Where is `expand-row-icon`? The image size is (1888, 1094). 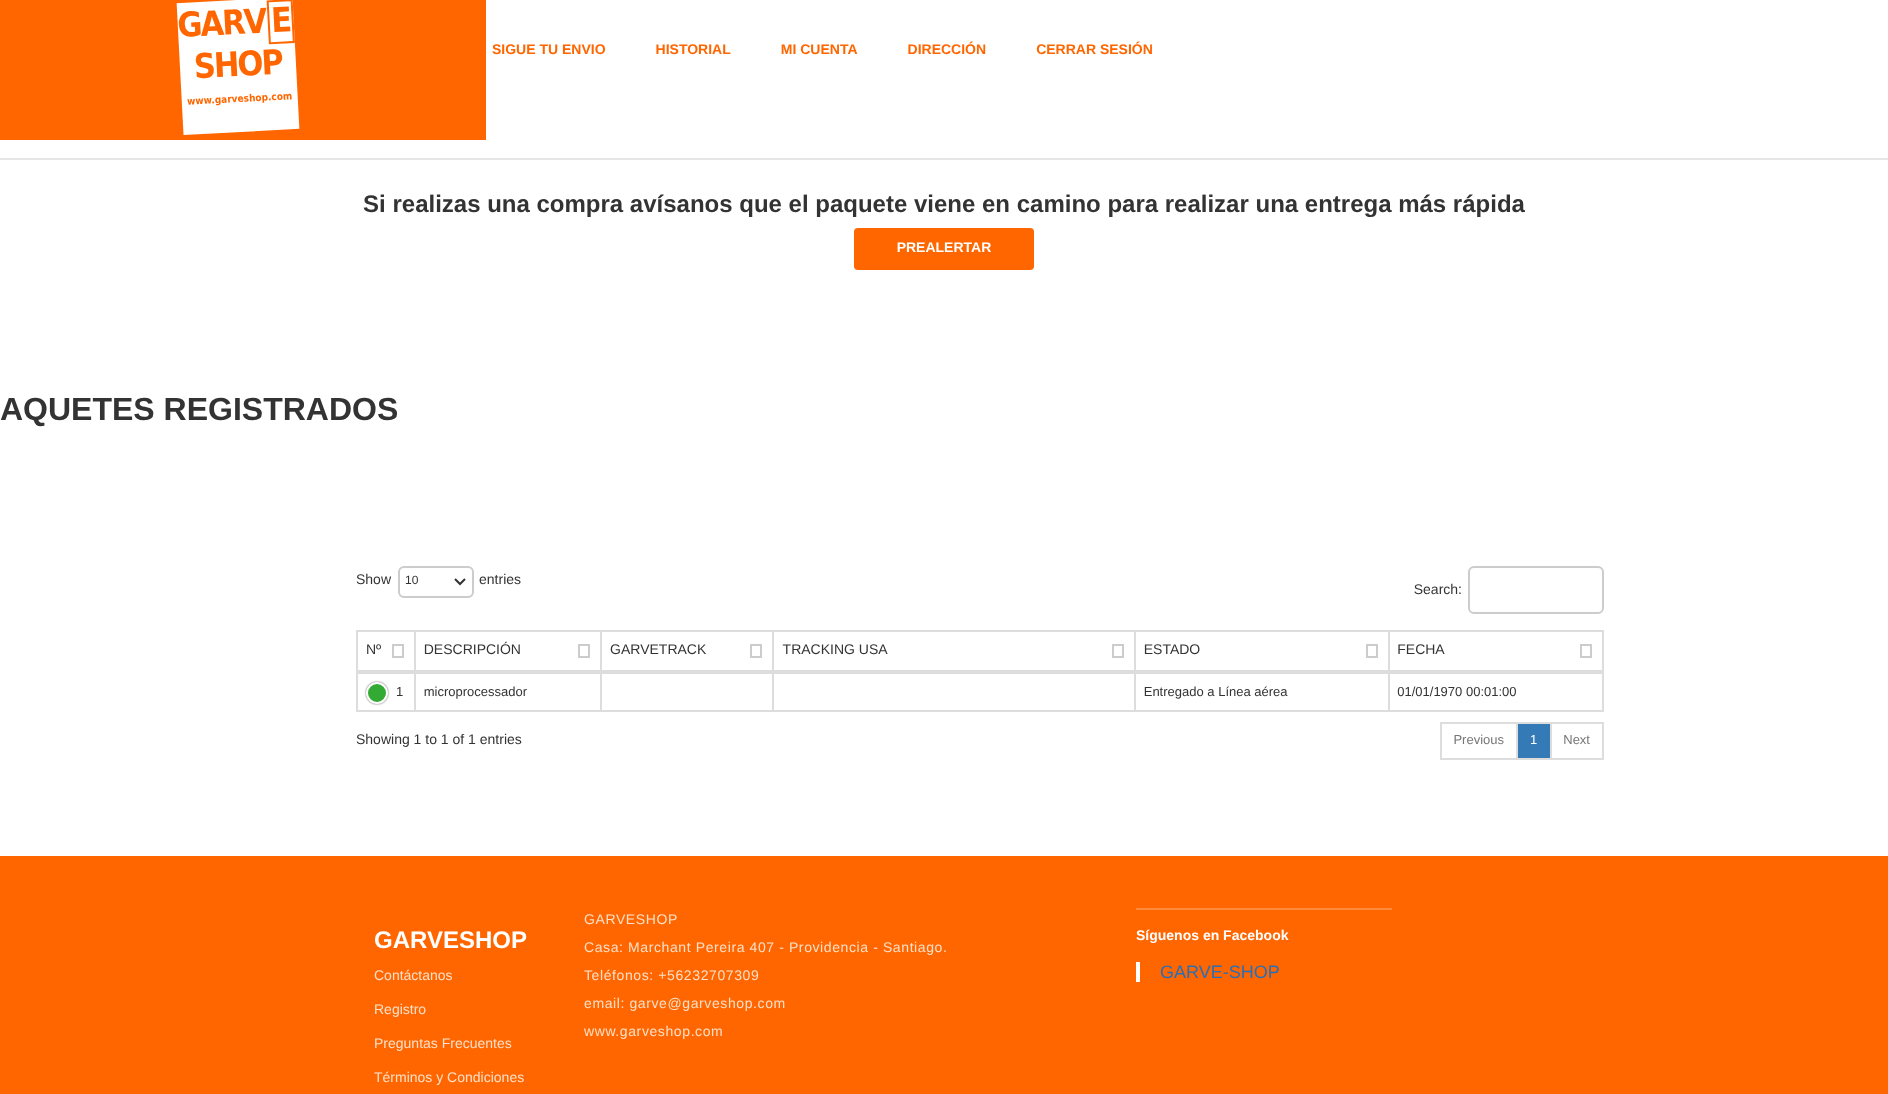
expand-row-icon is located at coordinates (377, 692).